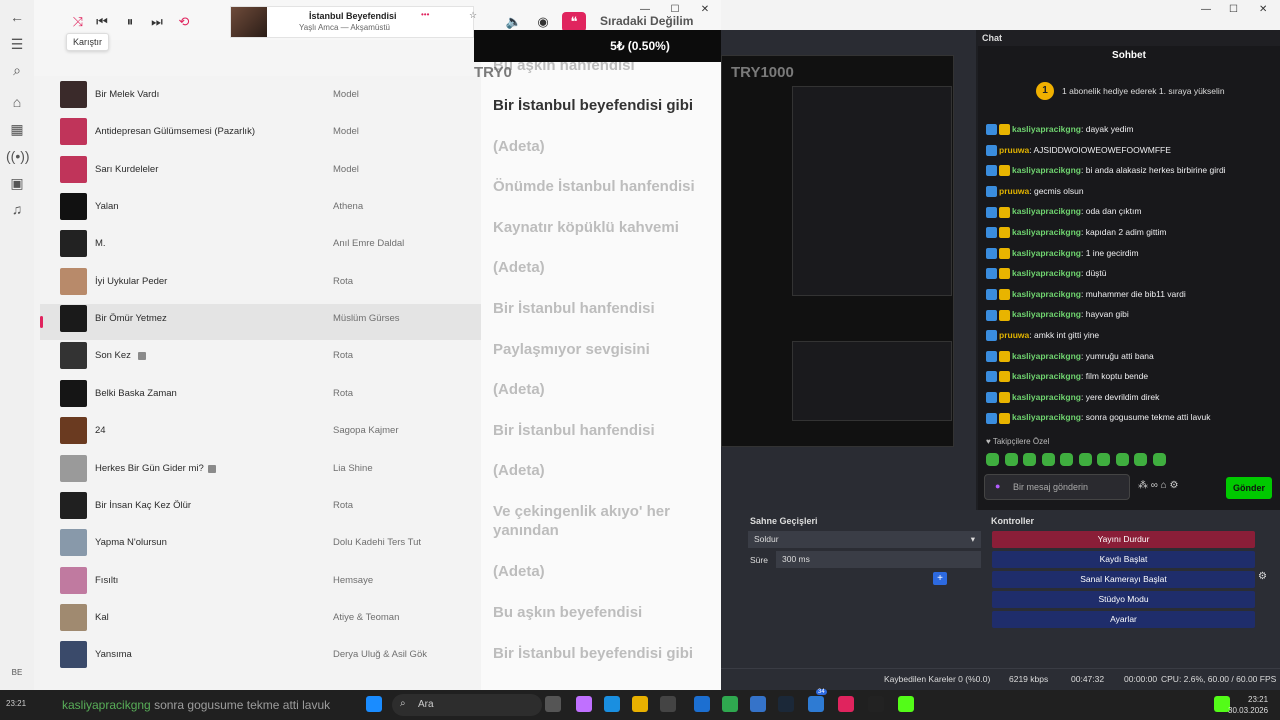 The height and width of the screenshot is (720, 1280). Describe the element at coordinates (17, 70) in the screenshot. I see `search-icon: ⌕` at that location.